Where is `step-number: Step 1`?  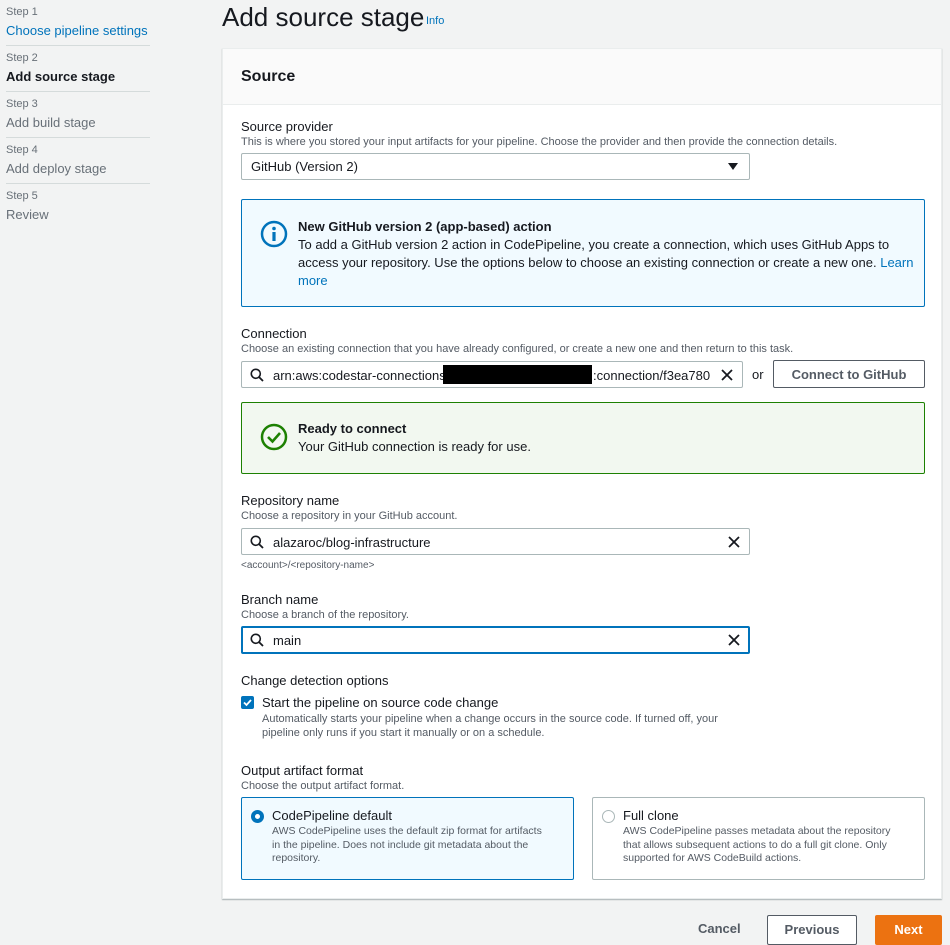
step-number: Step 1 is located at coordinates (22, 12).